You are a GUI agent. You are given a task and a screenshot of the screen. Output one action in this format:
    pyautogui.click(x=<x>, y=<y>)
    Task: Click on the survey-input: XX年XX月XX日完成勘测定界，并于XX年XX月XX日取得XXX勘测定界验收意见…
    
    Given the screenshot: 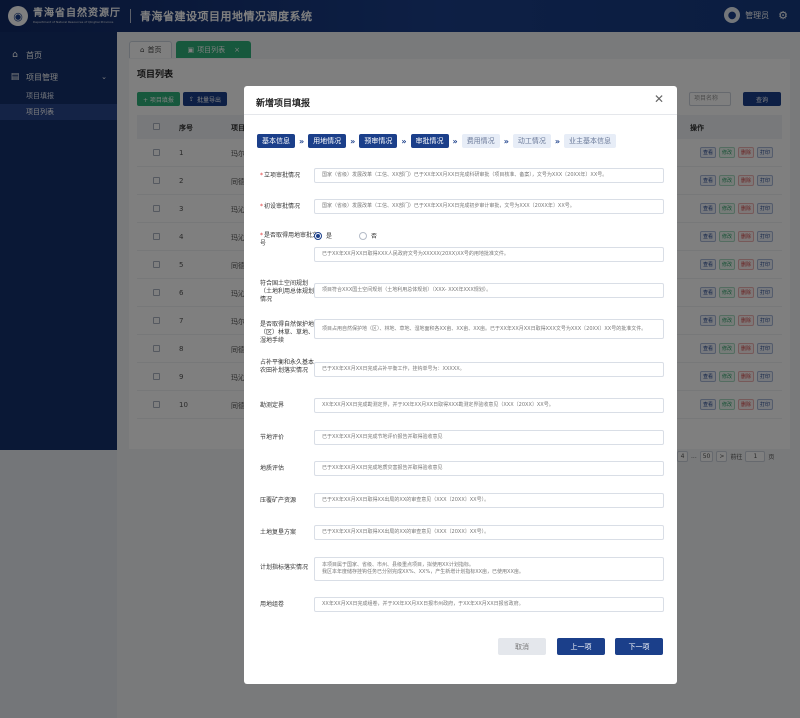 What is the action you would take?
    pyautogui.click(x=489, y=405)
    